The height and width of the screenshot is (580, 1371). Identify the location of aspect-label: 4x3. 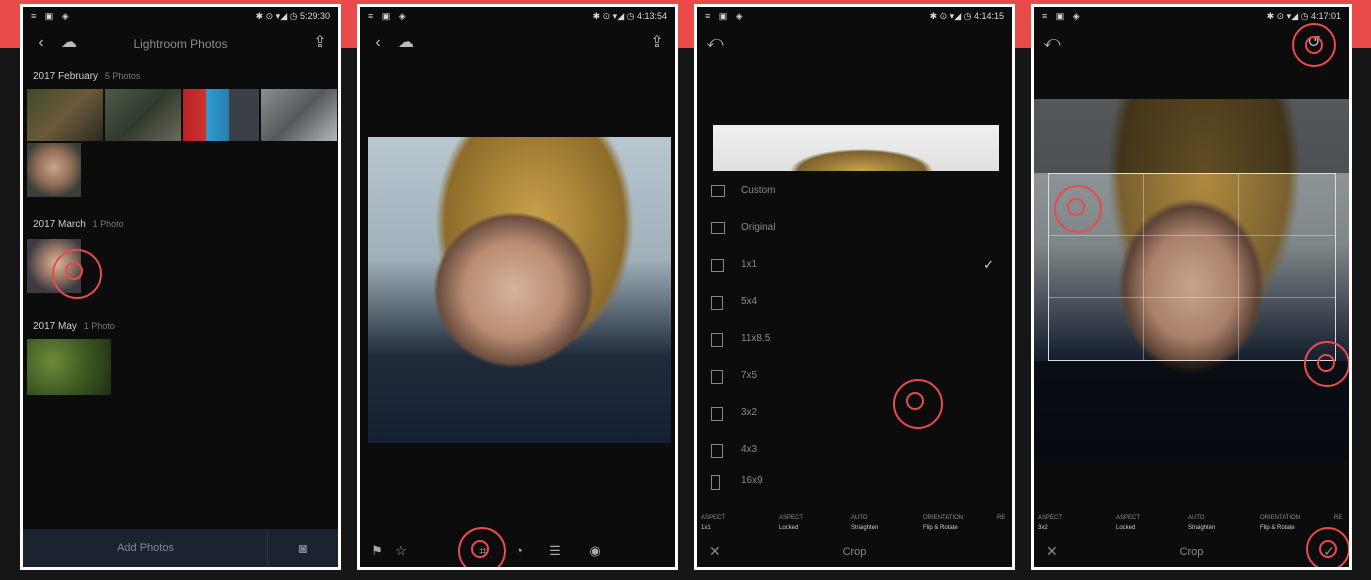
(749, 449).